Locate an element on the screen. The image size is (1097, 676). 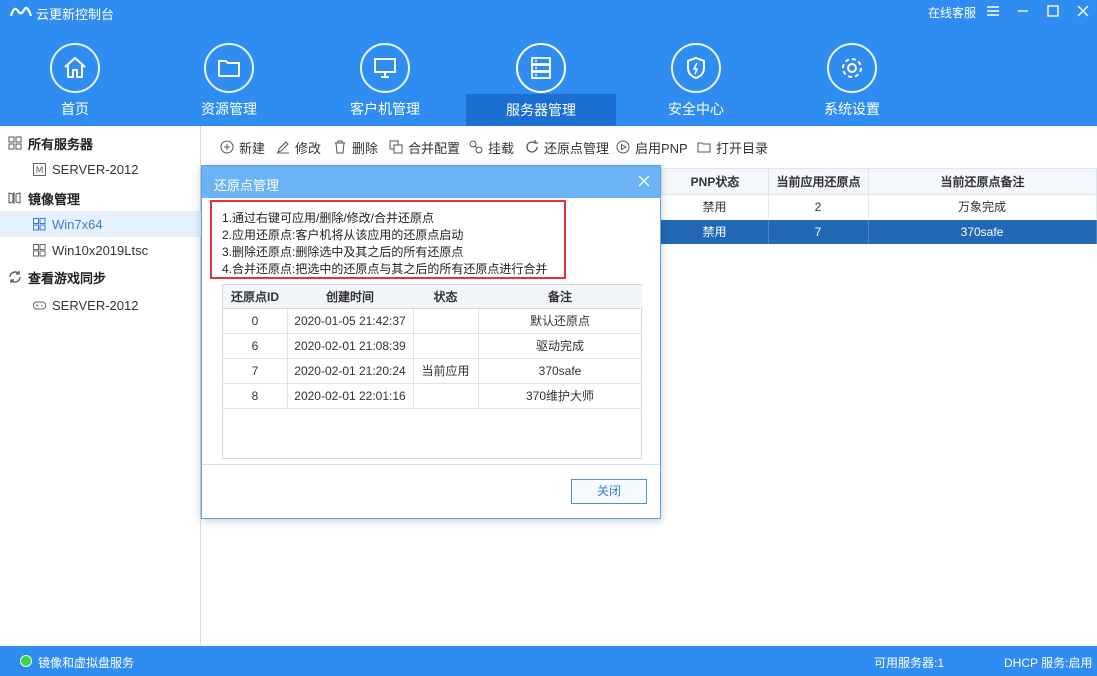
nav-settings: 系统设置 is located at coordinates (852, 75).